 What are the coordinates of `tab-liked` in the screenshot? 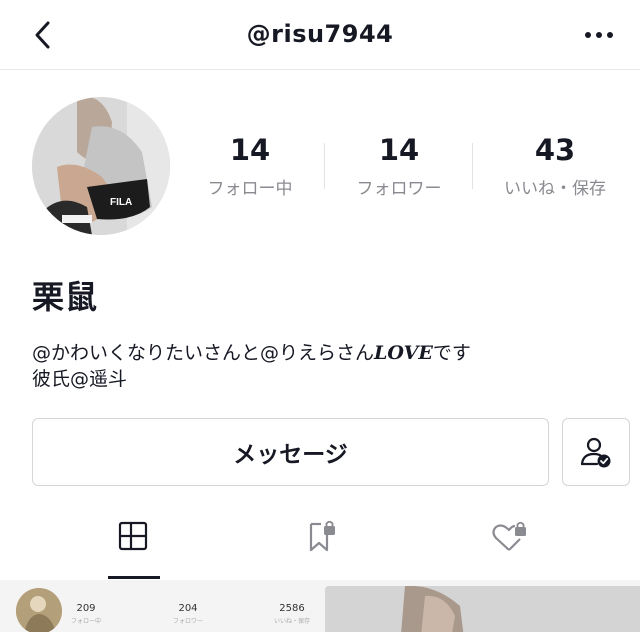 It's located at (510, 548).